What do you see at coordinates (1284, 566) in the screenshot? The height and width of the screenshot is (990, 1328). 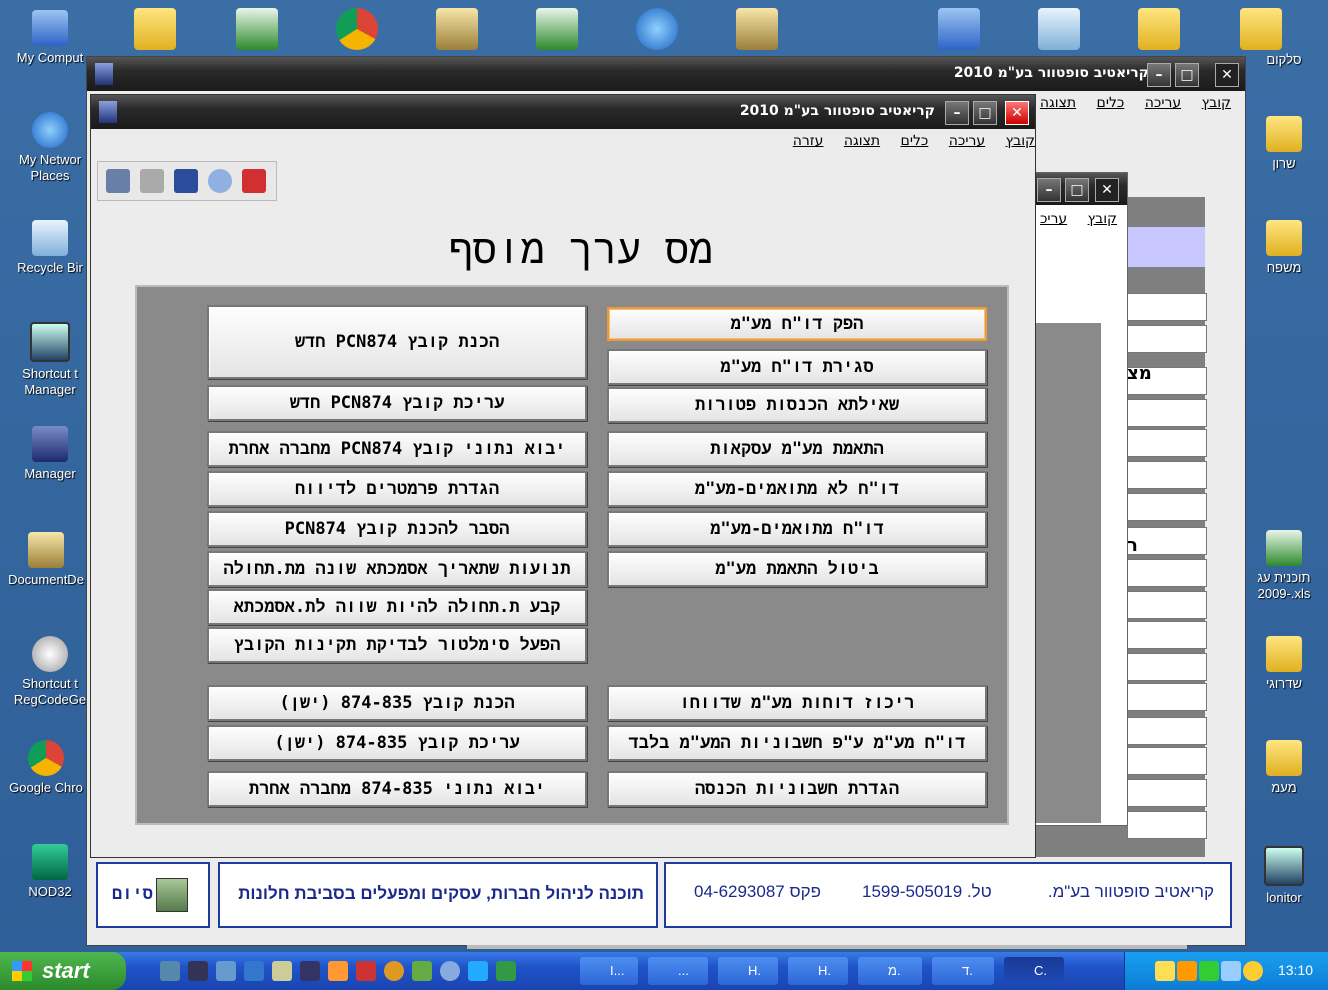 I see `desktop-icon-xls: תוכנית עג -2009.xls` at bounding box center [1284, 566].